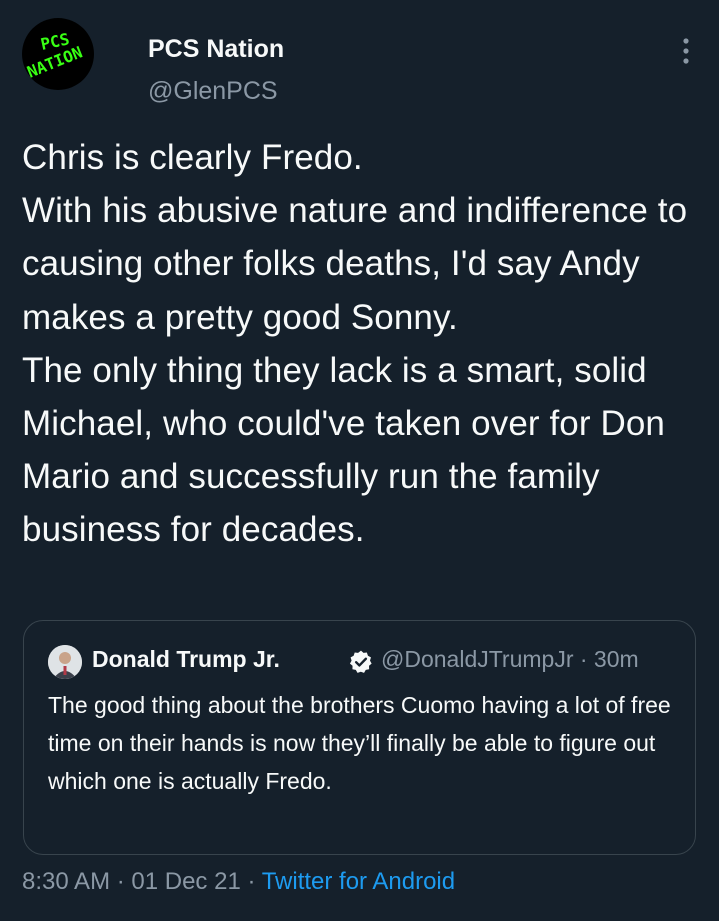 This screenshot has width=719, height=921. I want to click on tweet-source-link: Twitter for Android, so click(358, 881).